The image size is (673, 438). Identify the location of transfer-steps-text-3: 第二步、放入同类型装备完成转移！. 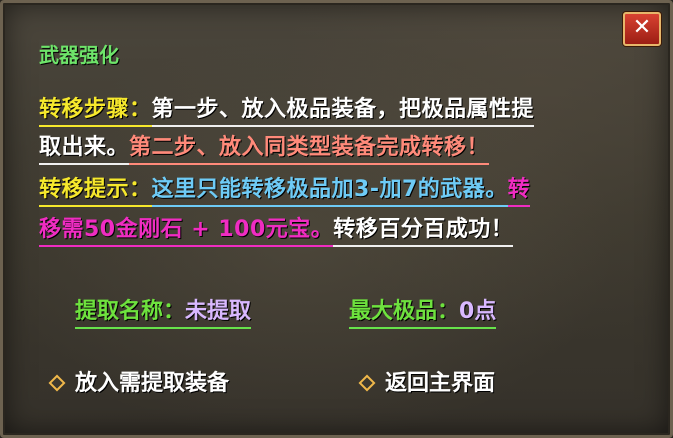
(309, 147).